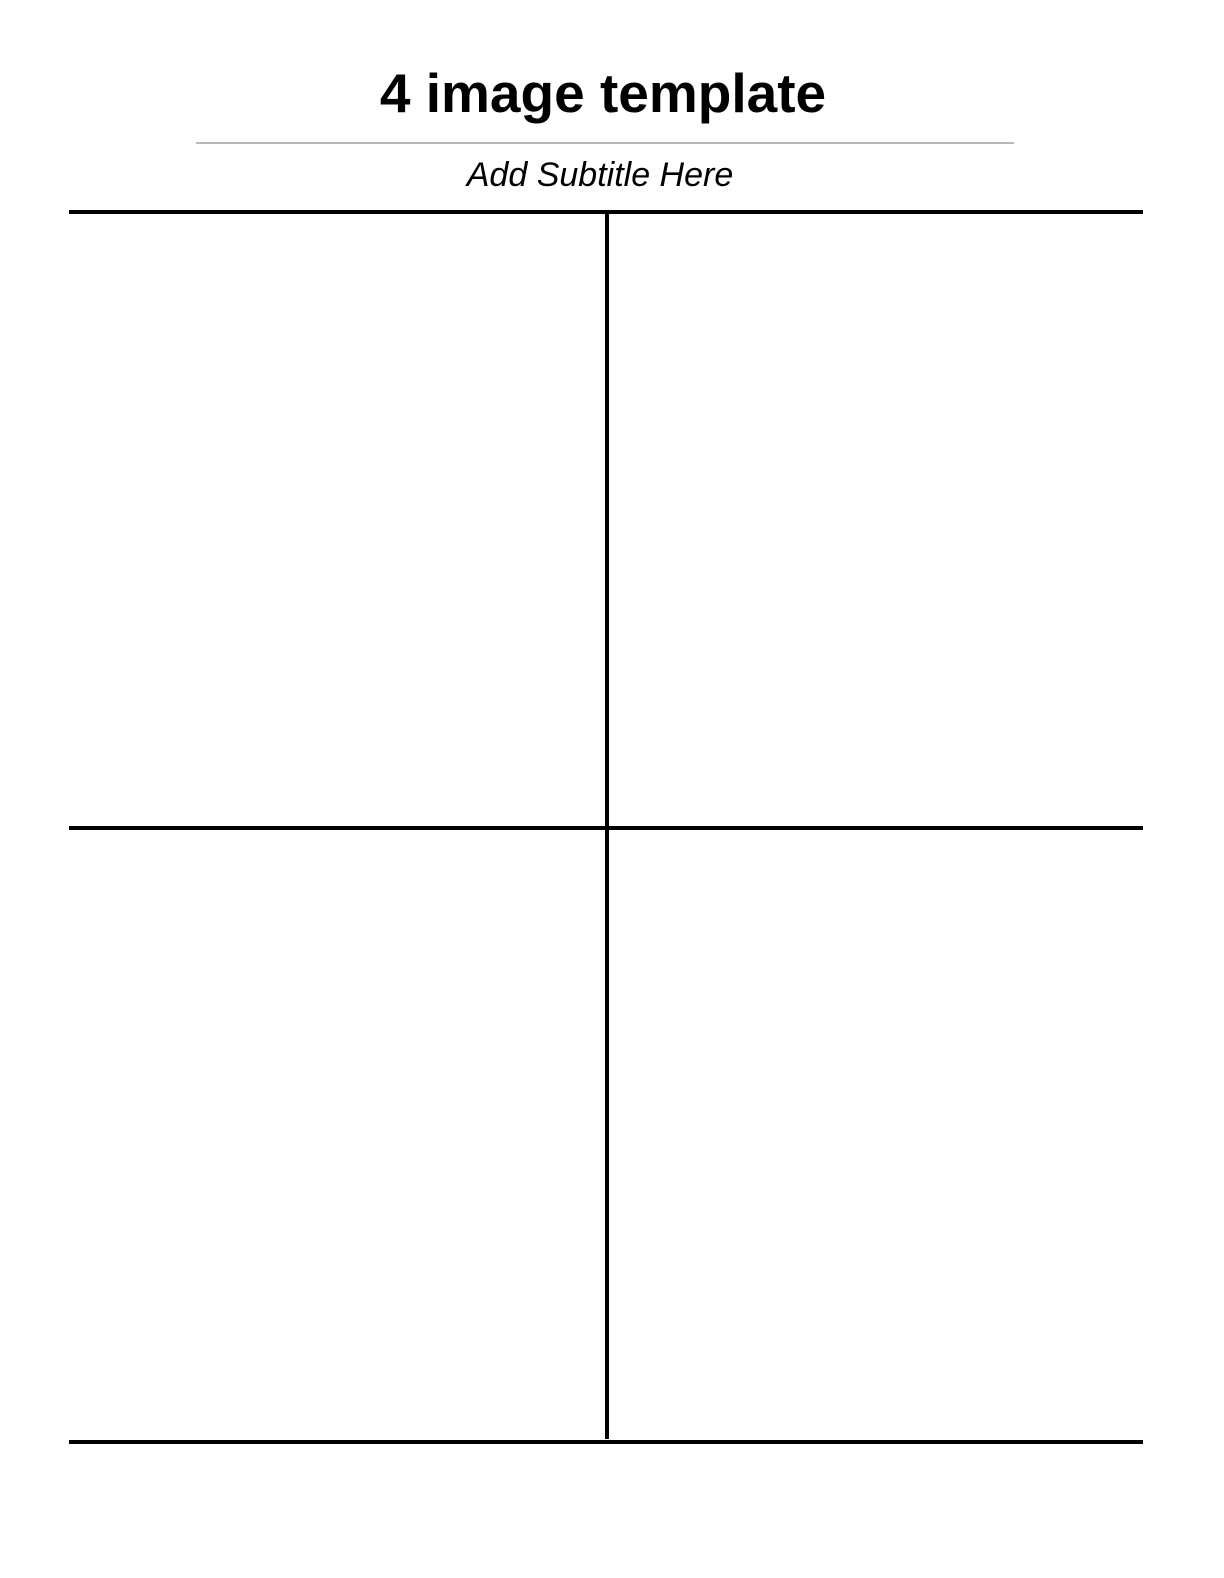  What do you see at coordinates (607, 825) in the screenshot?
I see `grid-center-divider` at bounding box center [607, 825].